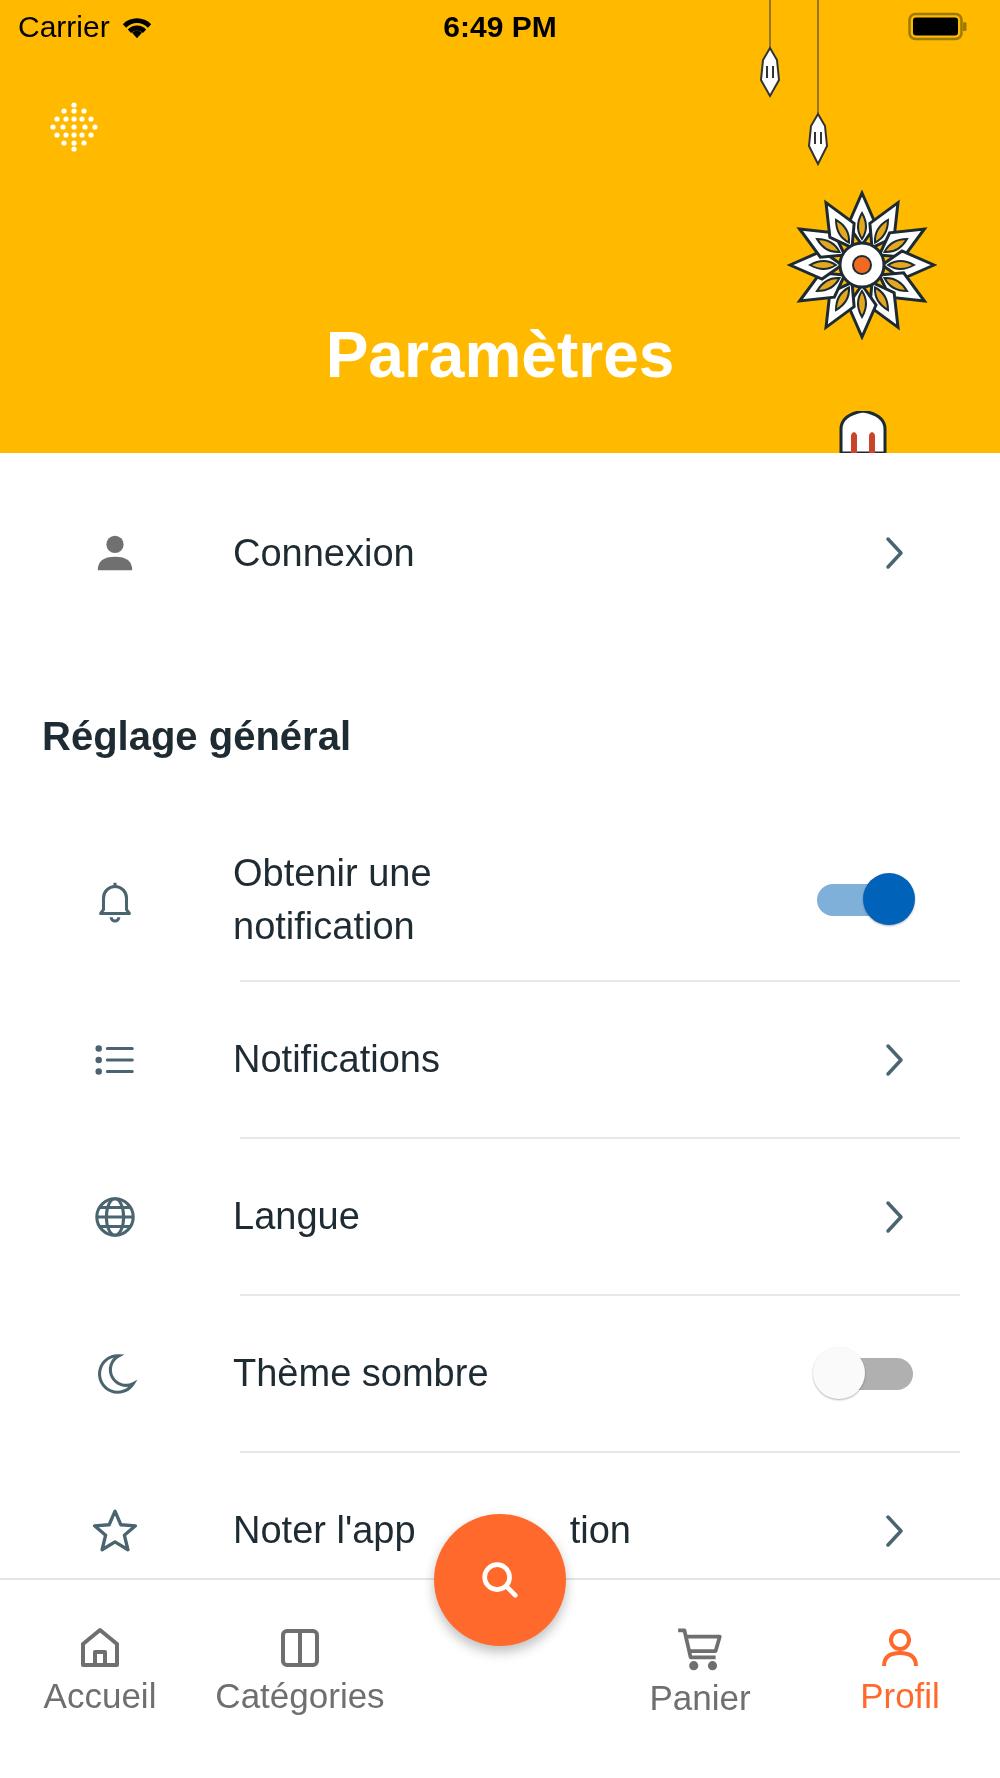 This screenshot has width=1000, height=1778. Describe the element at coordinates (500, 27) in the screenshot. I see `clock-time: 6:49 PM` at that location.